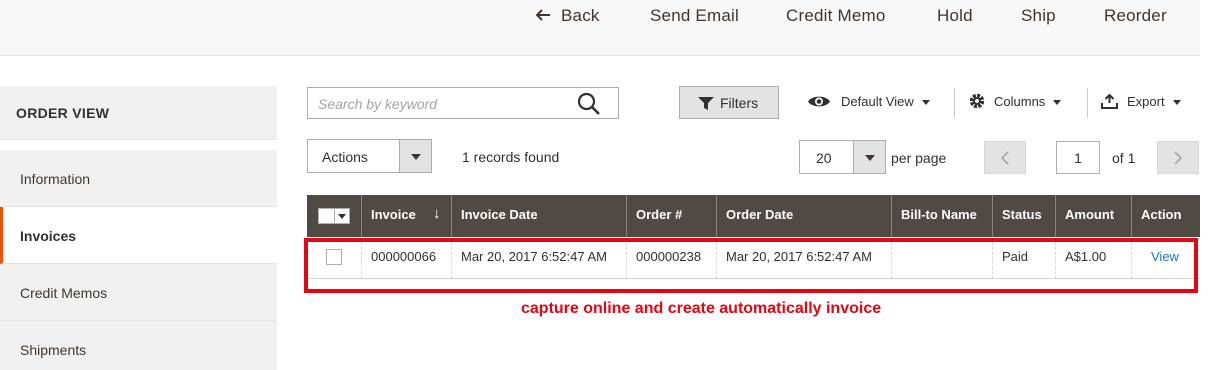 This screenshot has width=1208, height=370. I want to click on sidebar-item-label: Invoices, so click(48, 236).